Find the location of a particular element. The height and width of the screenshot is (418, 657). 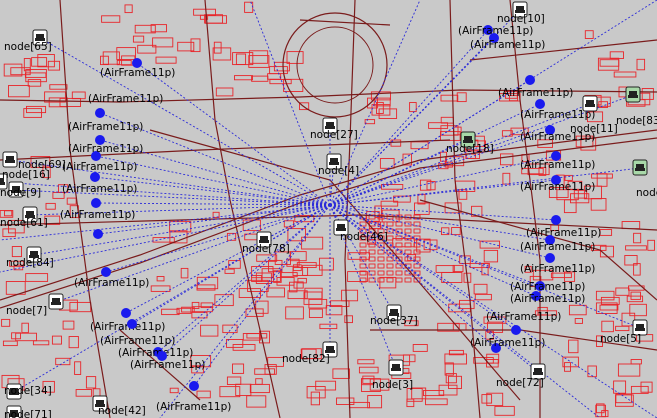

node-label: node[7] is located at coordinates (26, 311).